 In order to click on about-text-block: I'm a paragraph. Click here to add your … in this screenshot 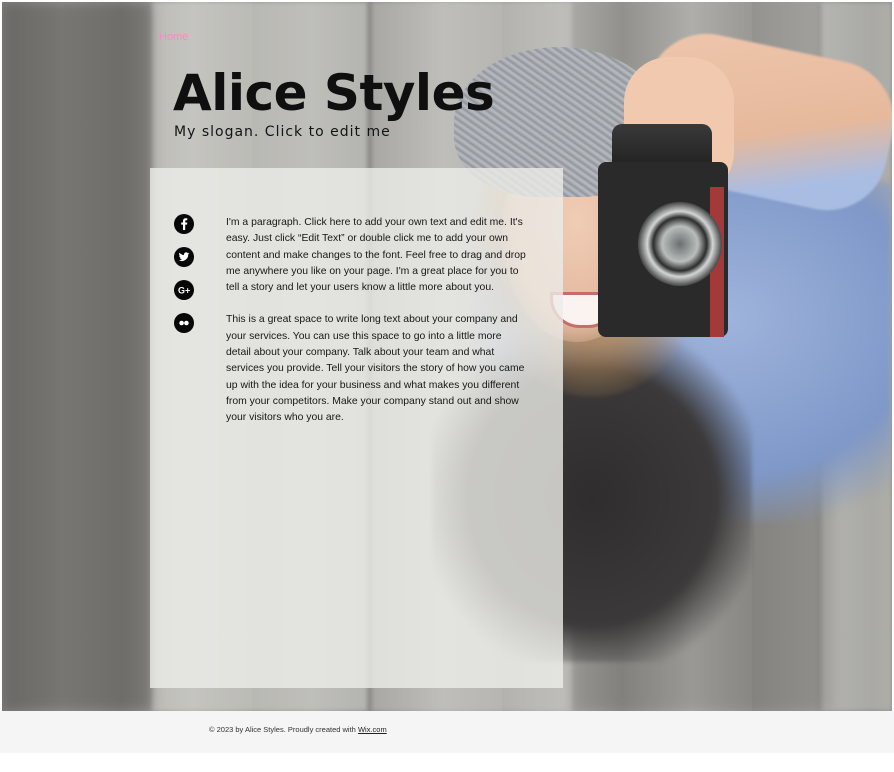, I will do `click(376, 329)`.